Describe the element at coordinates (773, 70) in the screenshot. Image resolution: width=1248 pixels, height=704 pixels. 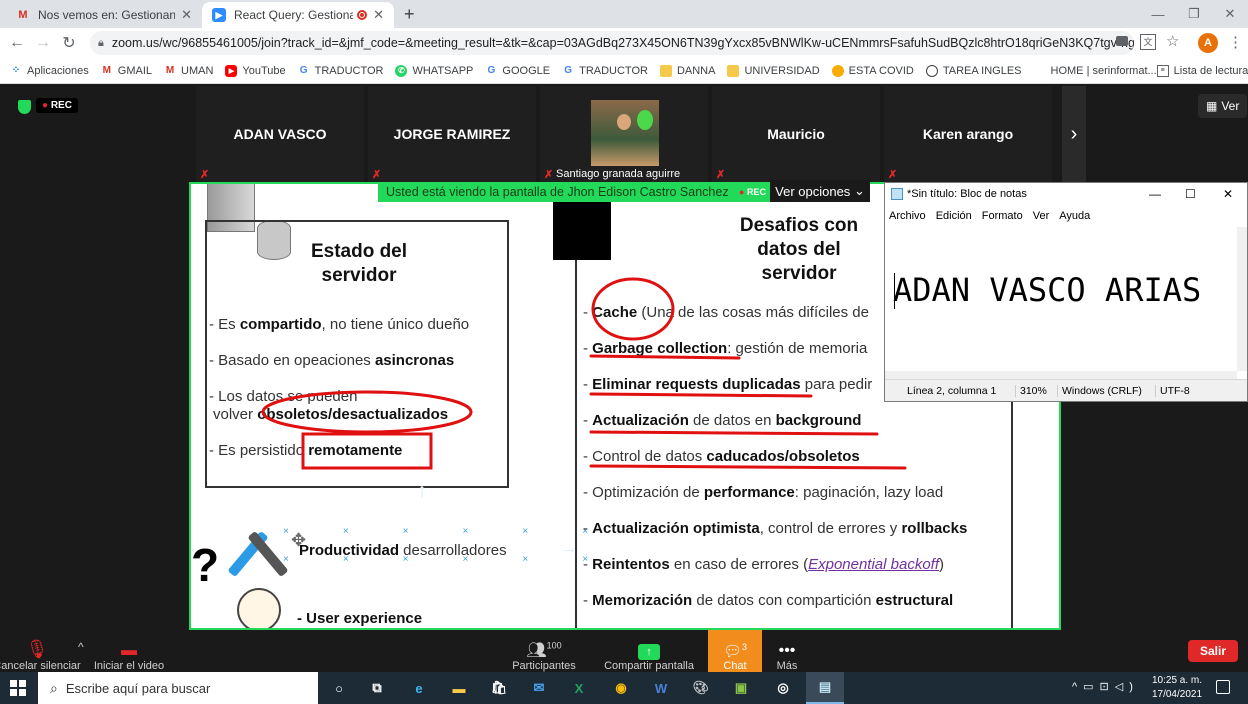
I see `bookmark-item: UNIVERSIDAD` at that location.